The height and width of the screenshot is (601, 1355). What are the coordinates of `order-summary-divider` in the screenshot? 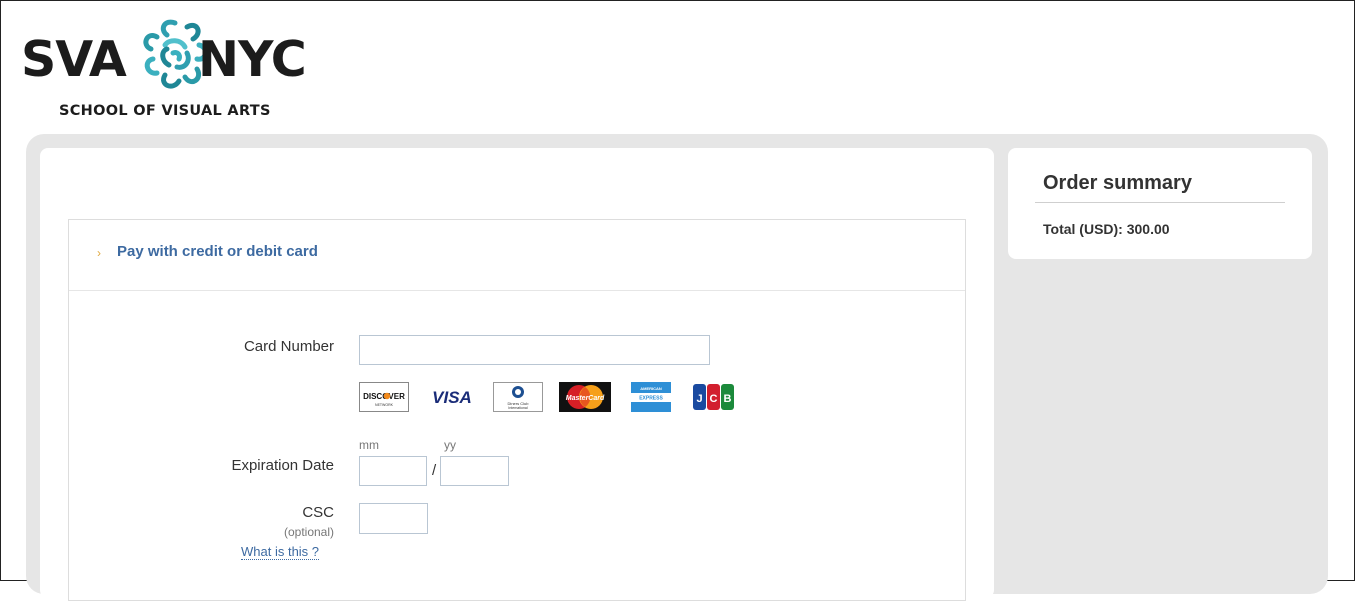 It's located at (1160, 202).